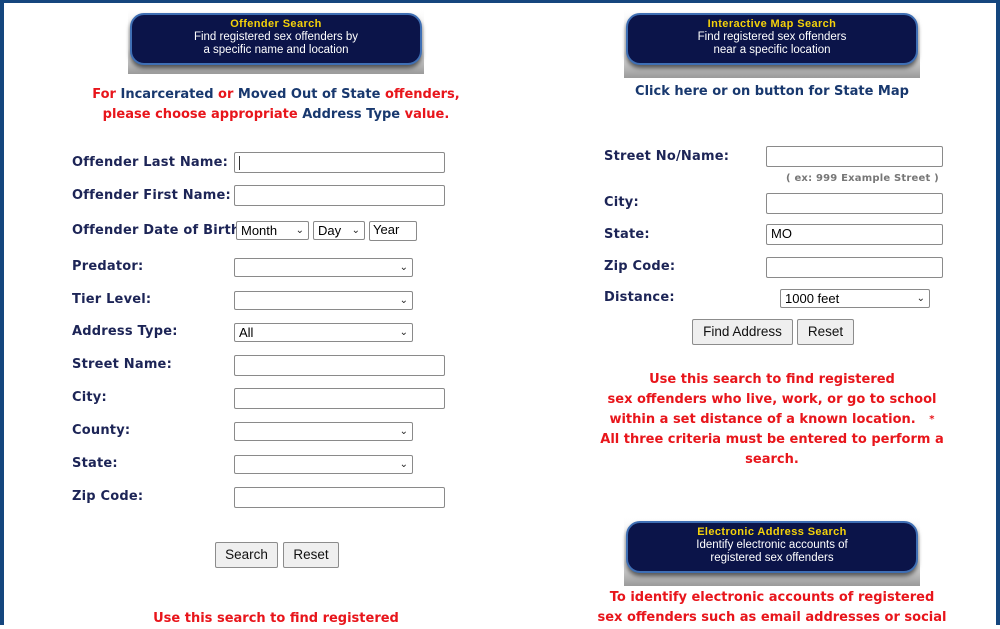 This screenshot has width=1000, height=629. Describe the element at coordinates (621, 202) in the screenshot. I see `map-city-label: City:` at that location.